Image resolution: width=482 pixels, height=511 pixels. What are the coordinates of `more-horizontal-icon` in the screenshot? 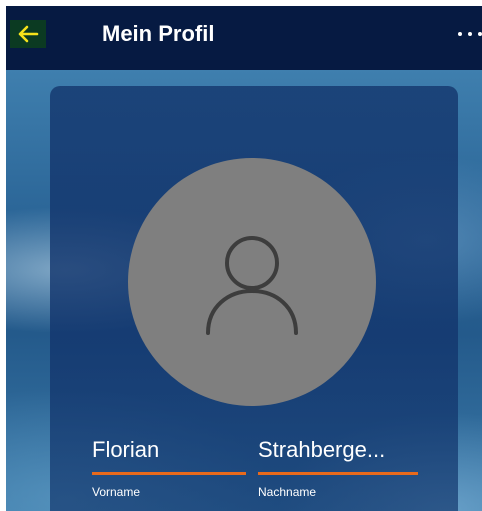 It's located at (460, 34).